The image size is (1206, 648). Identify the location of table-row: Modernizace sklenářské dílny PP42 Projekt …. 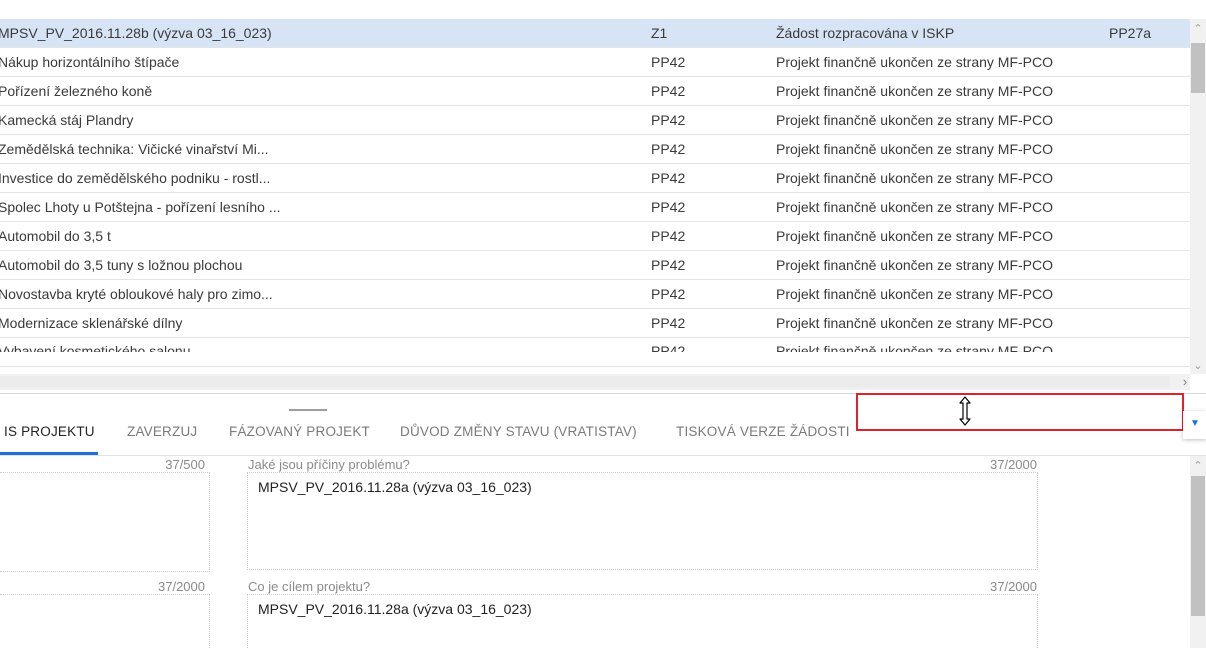
(595, 323).